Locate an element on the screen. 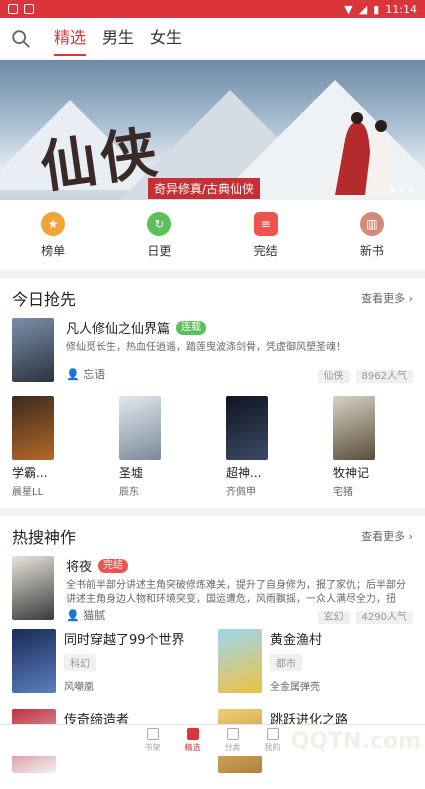  nav-bookshelf: 书架 is located at coordinates (153, 740).